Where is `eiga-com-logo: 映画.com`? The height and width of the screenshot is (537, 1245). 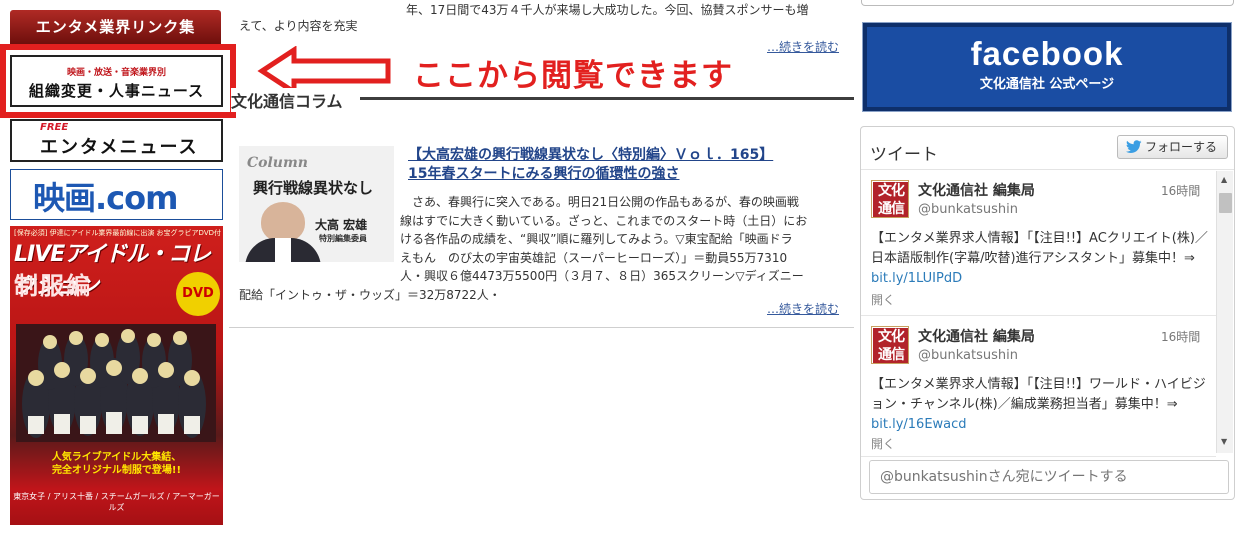
eiga-com-logo: 映画.com is located at coordinates (105, 198).